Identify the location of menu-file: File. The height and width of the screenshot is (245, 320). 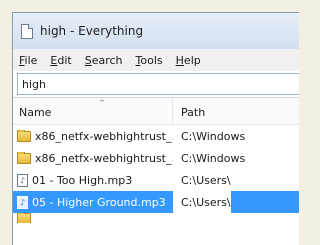
(28, 60).